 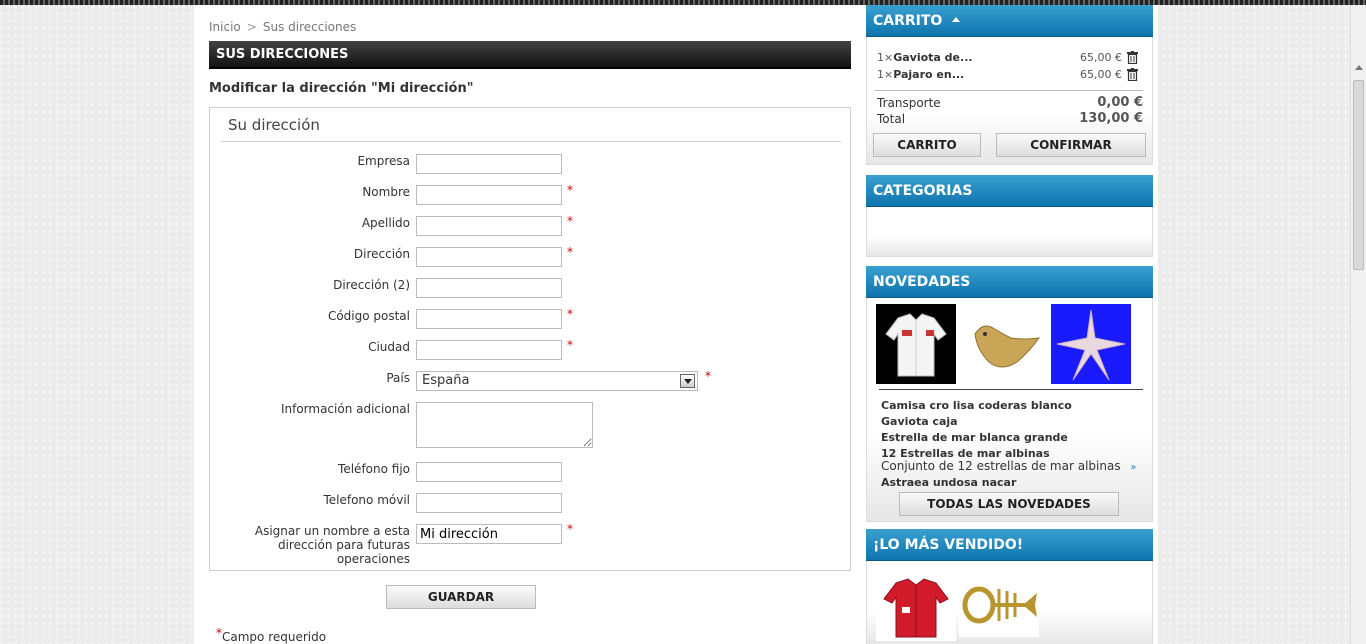 What do you see at coordinates (489, 472) in the screenshot?
I see `phone-input` at bounding box center [489, 472].